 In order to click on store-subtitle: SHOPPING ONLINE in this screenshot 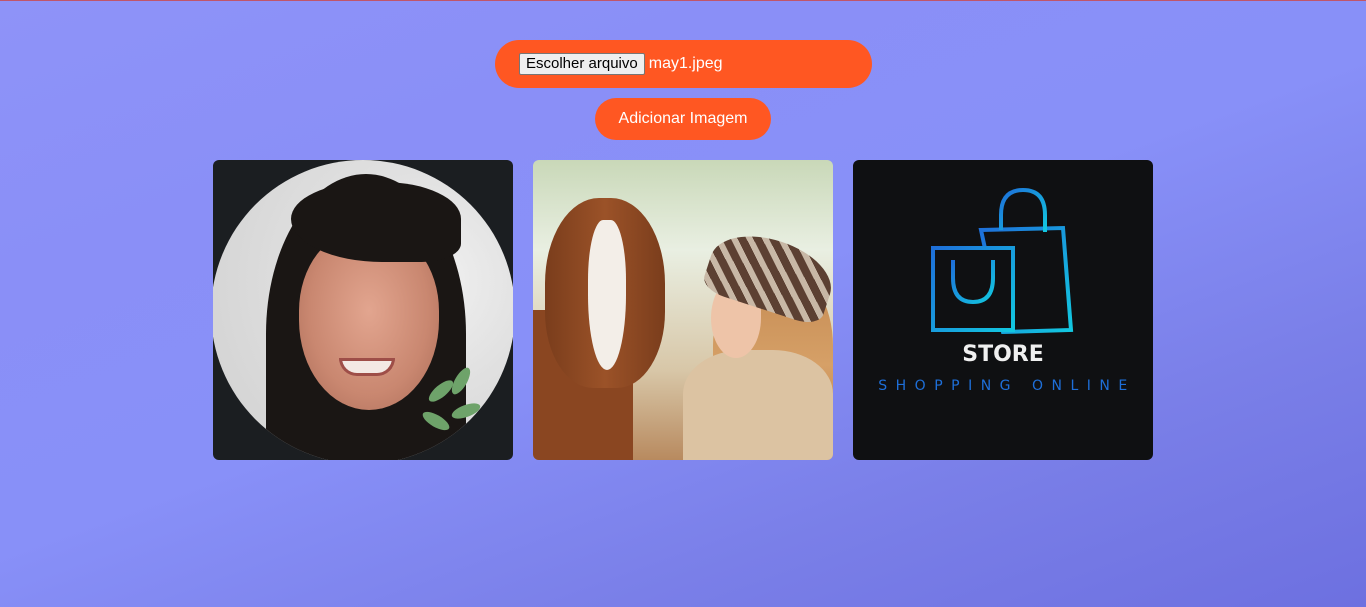, I will do `click(1007, 386)`.